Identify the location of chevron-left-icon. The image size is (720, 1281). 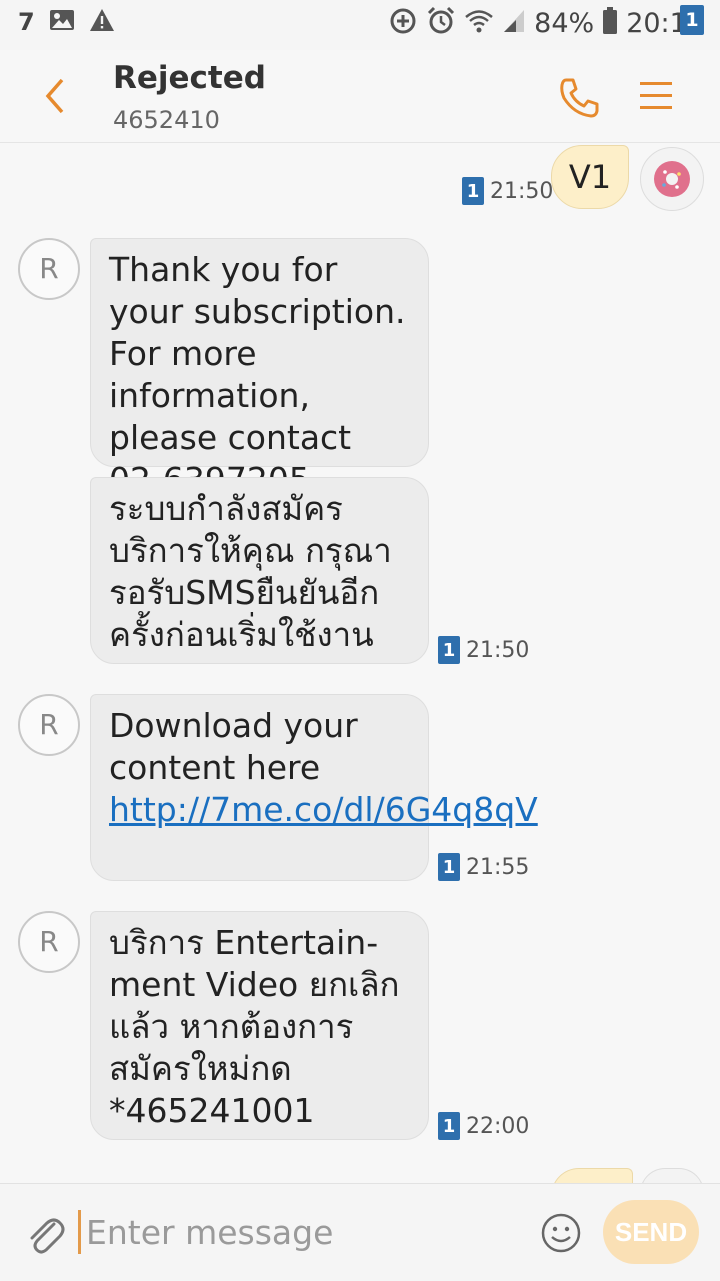
(54, 96).